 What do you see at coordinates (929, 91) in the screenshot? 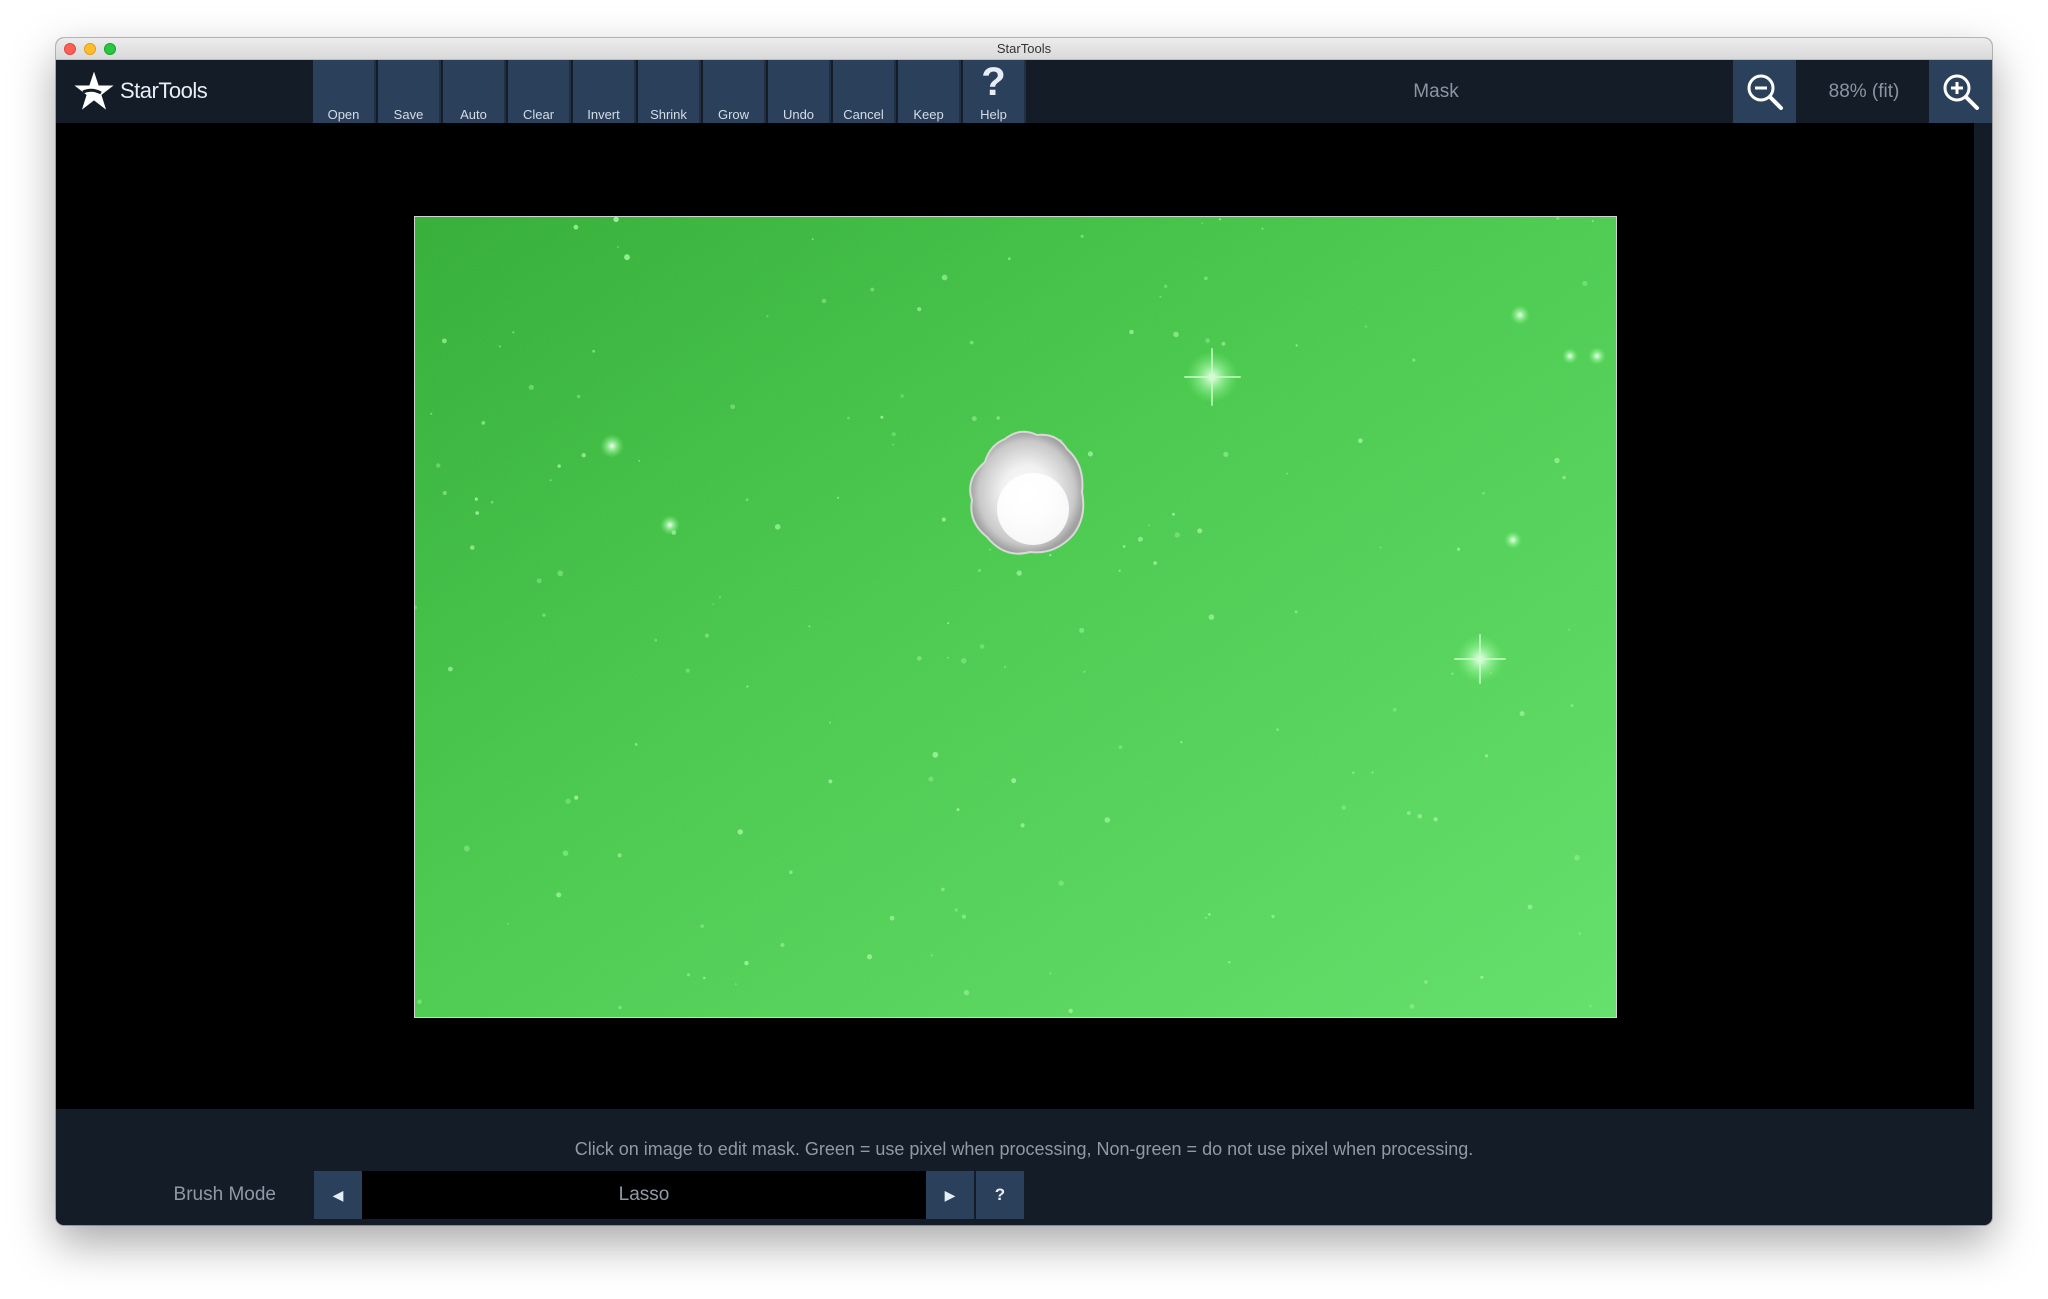
I see `keep-button: Keep` at bounding box center [929, 91].